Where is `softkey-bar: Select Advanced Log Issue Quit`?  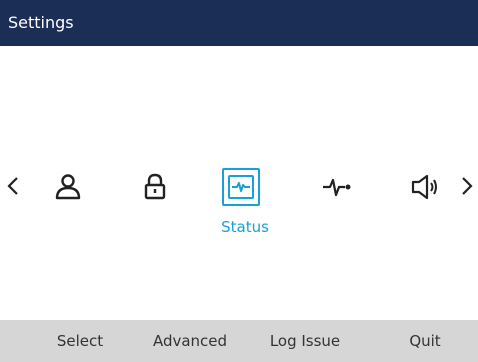
softkey-bar: Select Advanced Log Issue Quit is located at coordinates (239, 341).